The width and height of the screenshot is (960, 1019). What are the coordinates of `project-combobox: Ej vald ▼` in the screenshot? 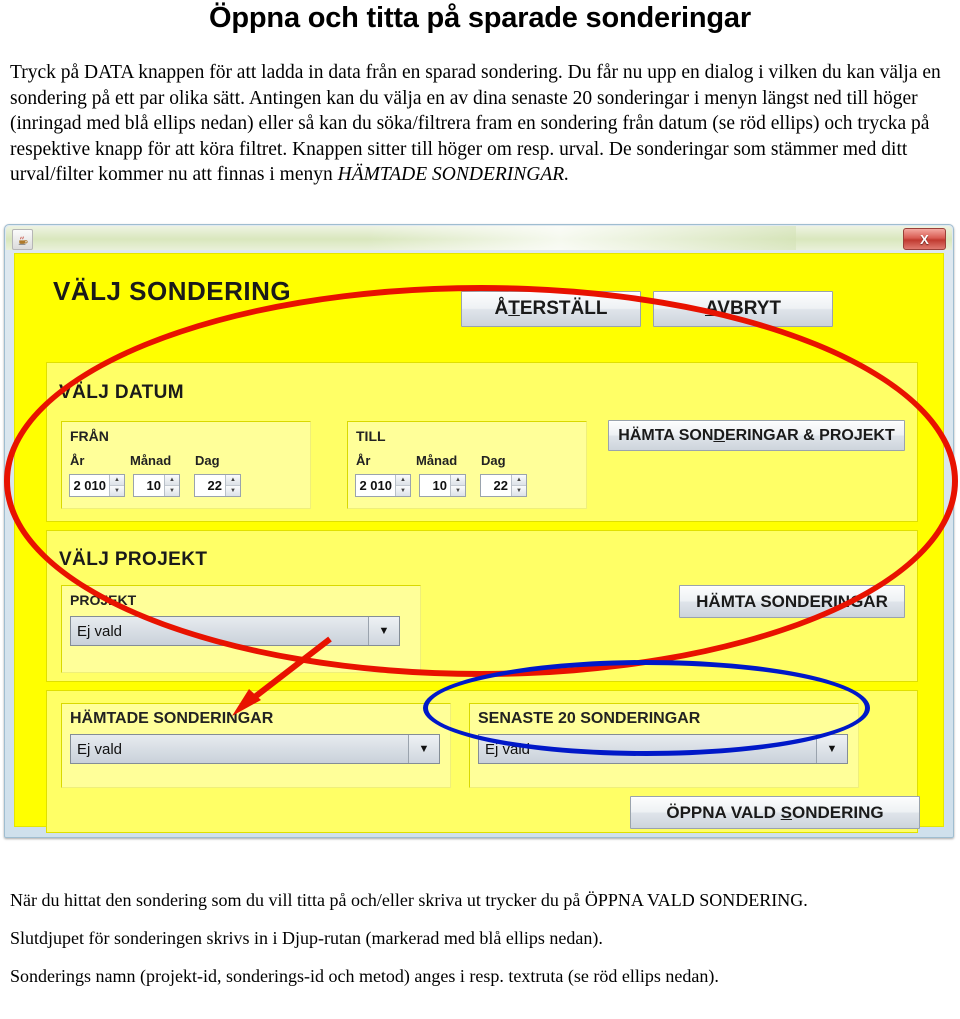 It's located at (235, 631).